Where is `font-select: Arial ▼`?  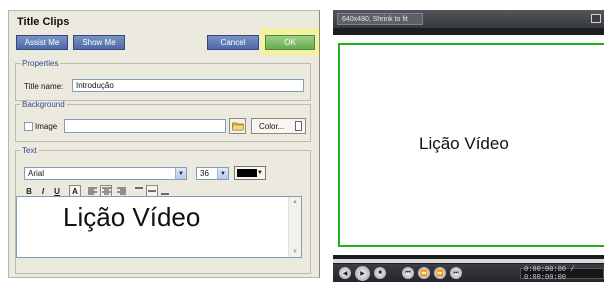
font-select: Arial ▼ is located at coordinates (105, 173).